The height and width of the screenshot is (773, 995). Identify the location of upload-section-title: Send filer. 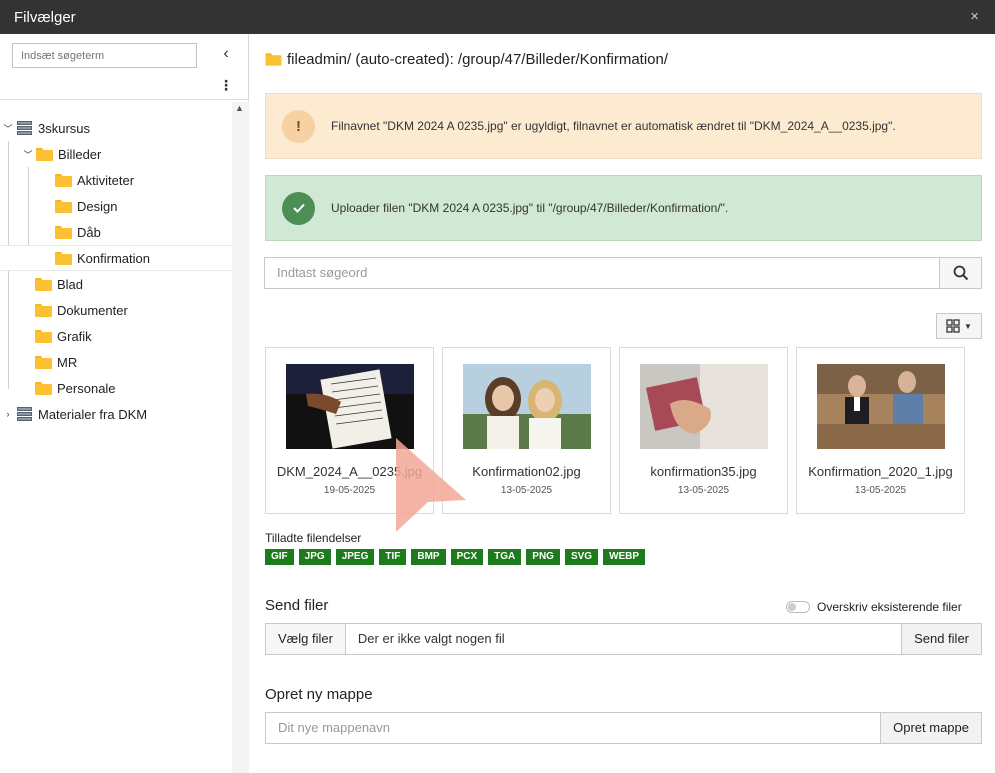
(297, 605).